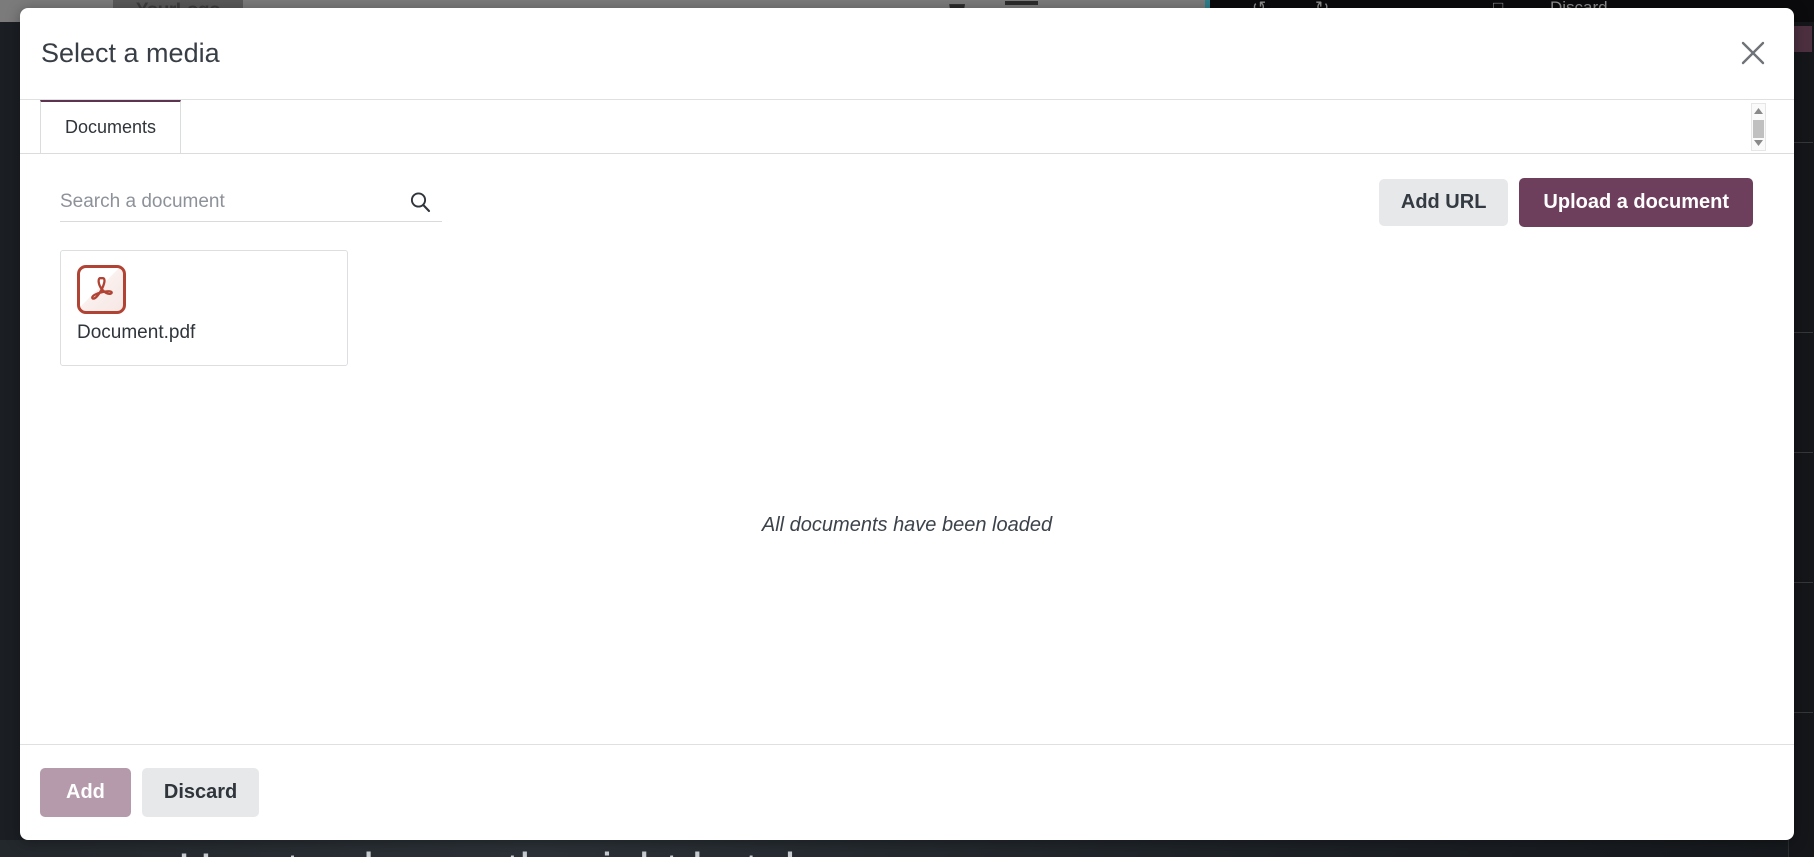 Image resolution: width=1814 pixels, height=857 pixels. What do you see at coordinates (101, 289) in the screenshot?
I see `pdf-file-icon` at bounding box center [101, 289].